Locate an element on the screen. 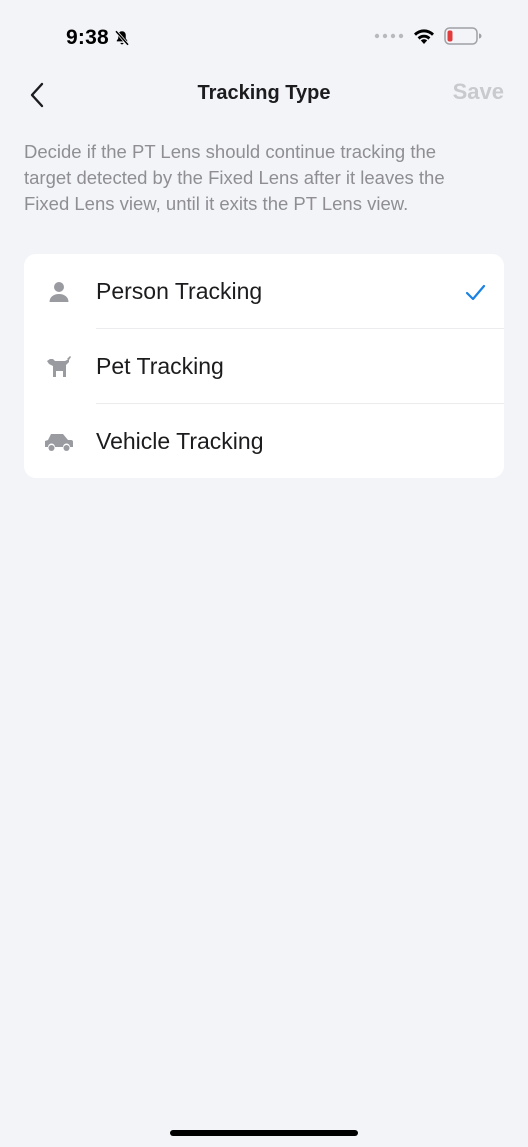  status-time: 9:38 is located at coordinates (98, 38).